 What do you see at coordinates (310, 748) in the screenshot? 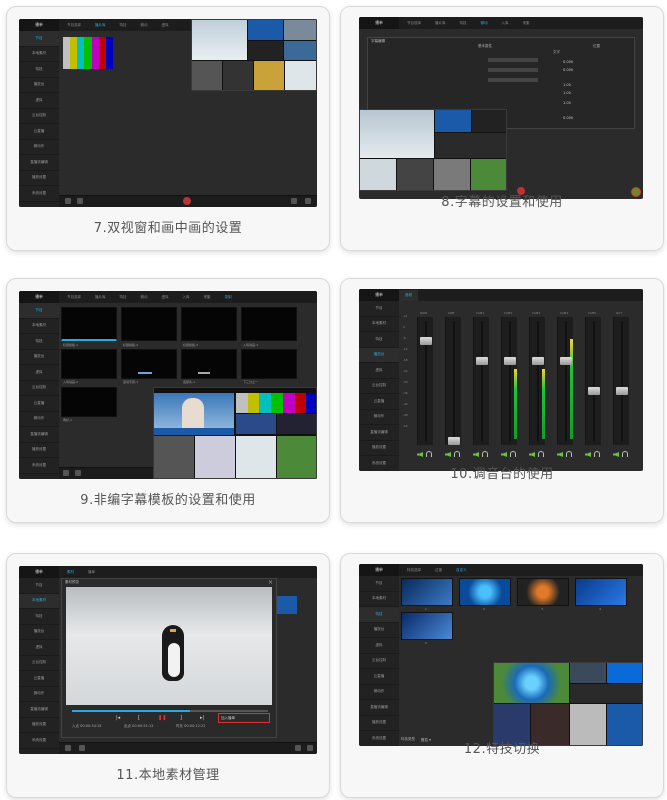
I see `grid-icon` at bounding box center [310, 748].